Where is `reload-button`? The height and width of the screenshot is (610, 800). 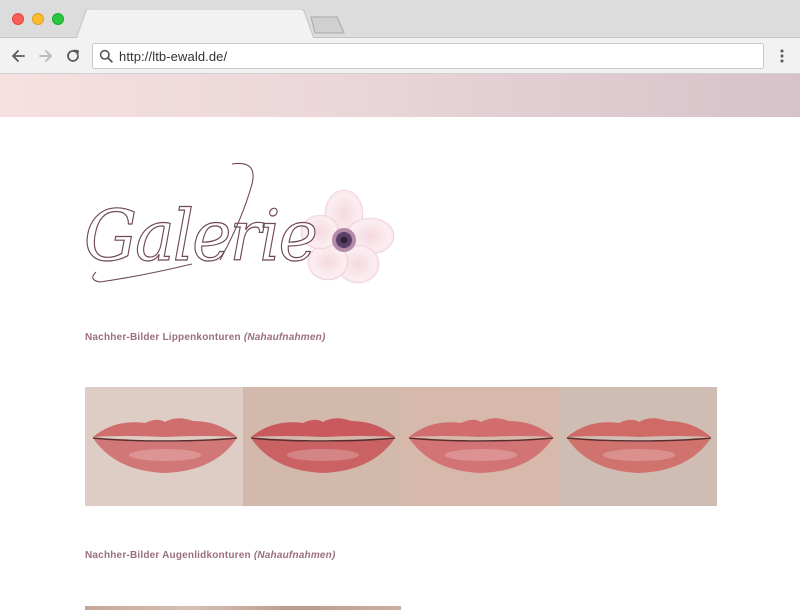 reload-button is located at coordinates (73, 56).